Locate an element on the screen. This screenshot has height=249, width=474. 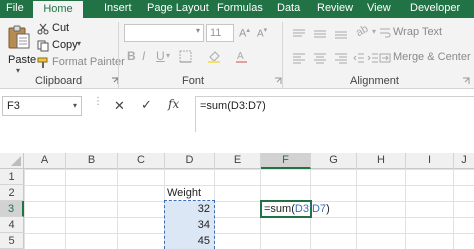
paste-button: Paste ▾ is located at coordinates (20, 48).